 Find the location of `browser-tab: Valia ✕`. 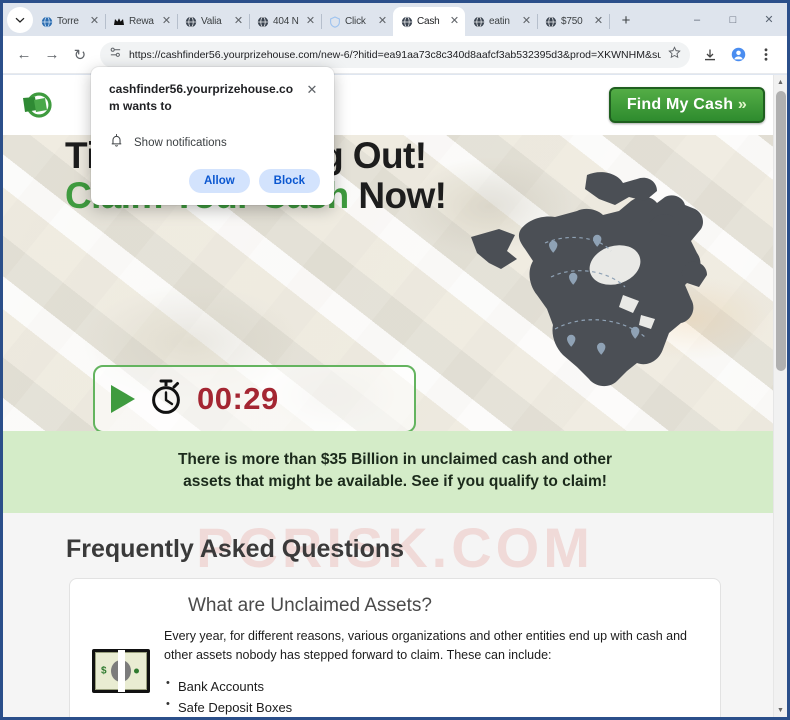

browser-tab: Valia ✕ is located at coordinates (213, 21).